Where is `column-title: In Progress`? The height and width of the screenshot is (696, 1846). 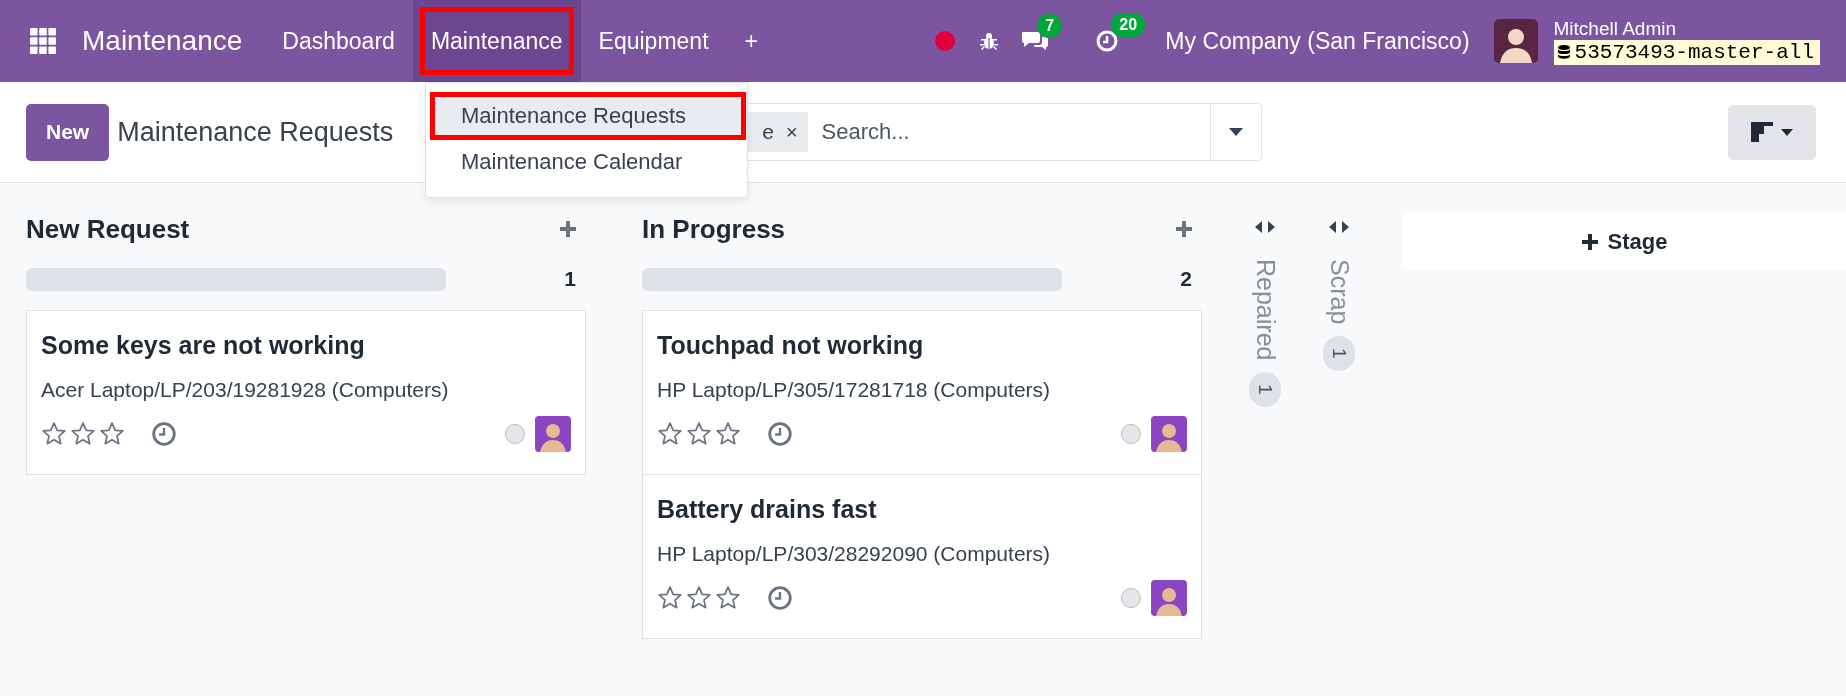
column-title: In Progress is located at coordinates (714, 229).